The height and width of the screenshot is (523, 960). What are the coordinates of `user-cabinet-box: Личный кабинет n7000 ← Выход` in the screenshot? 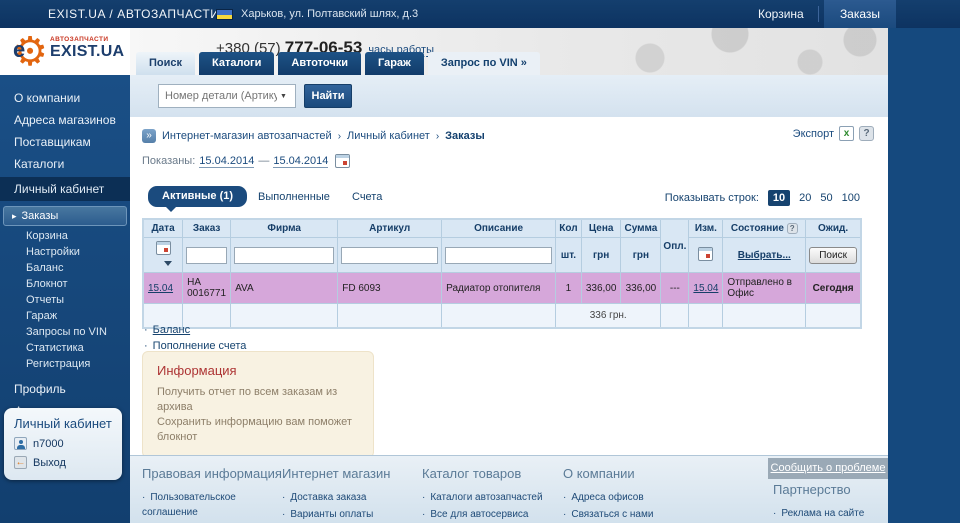 It's located at (63, 444).